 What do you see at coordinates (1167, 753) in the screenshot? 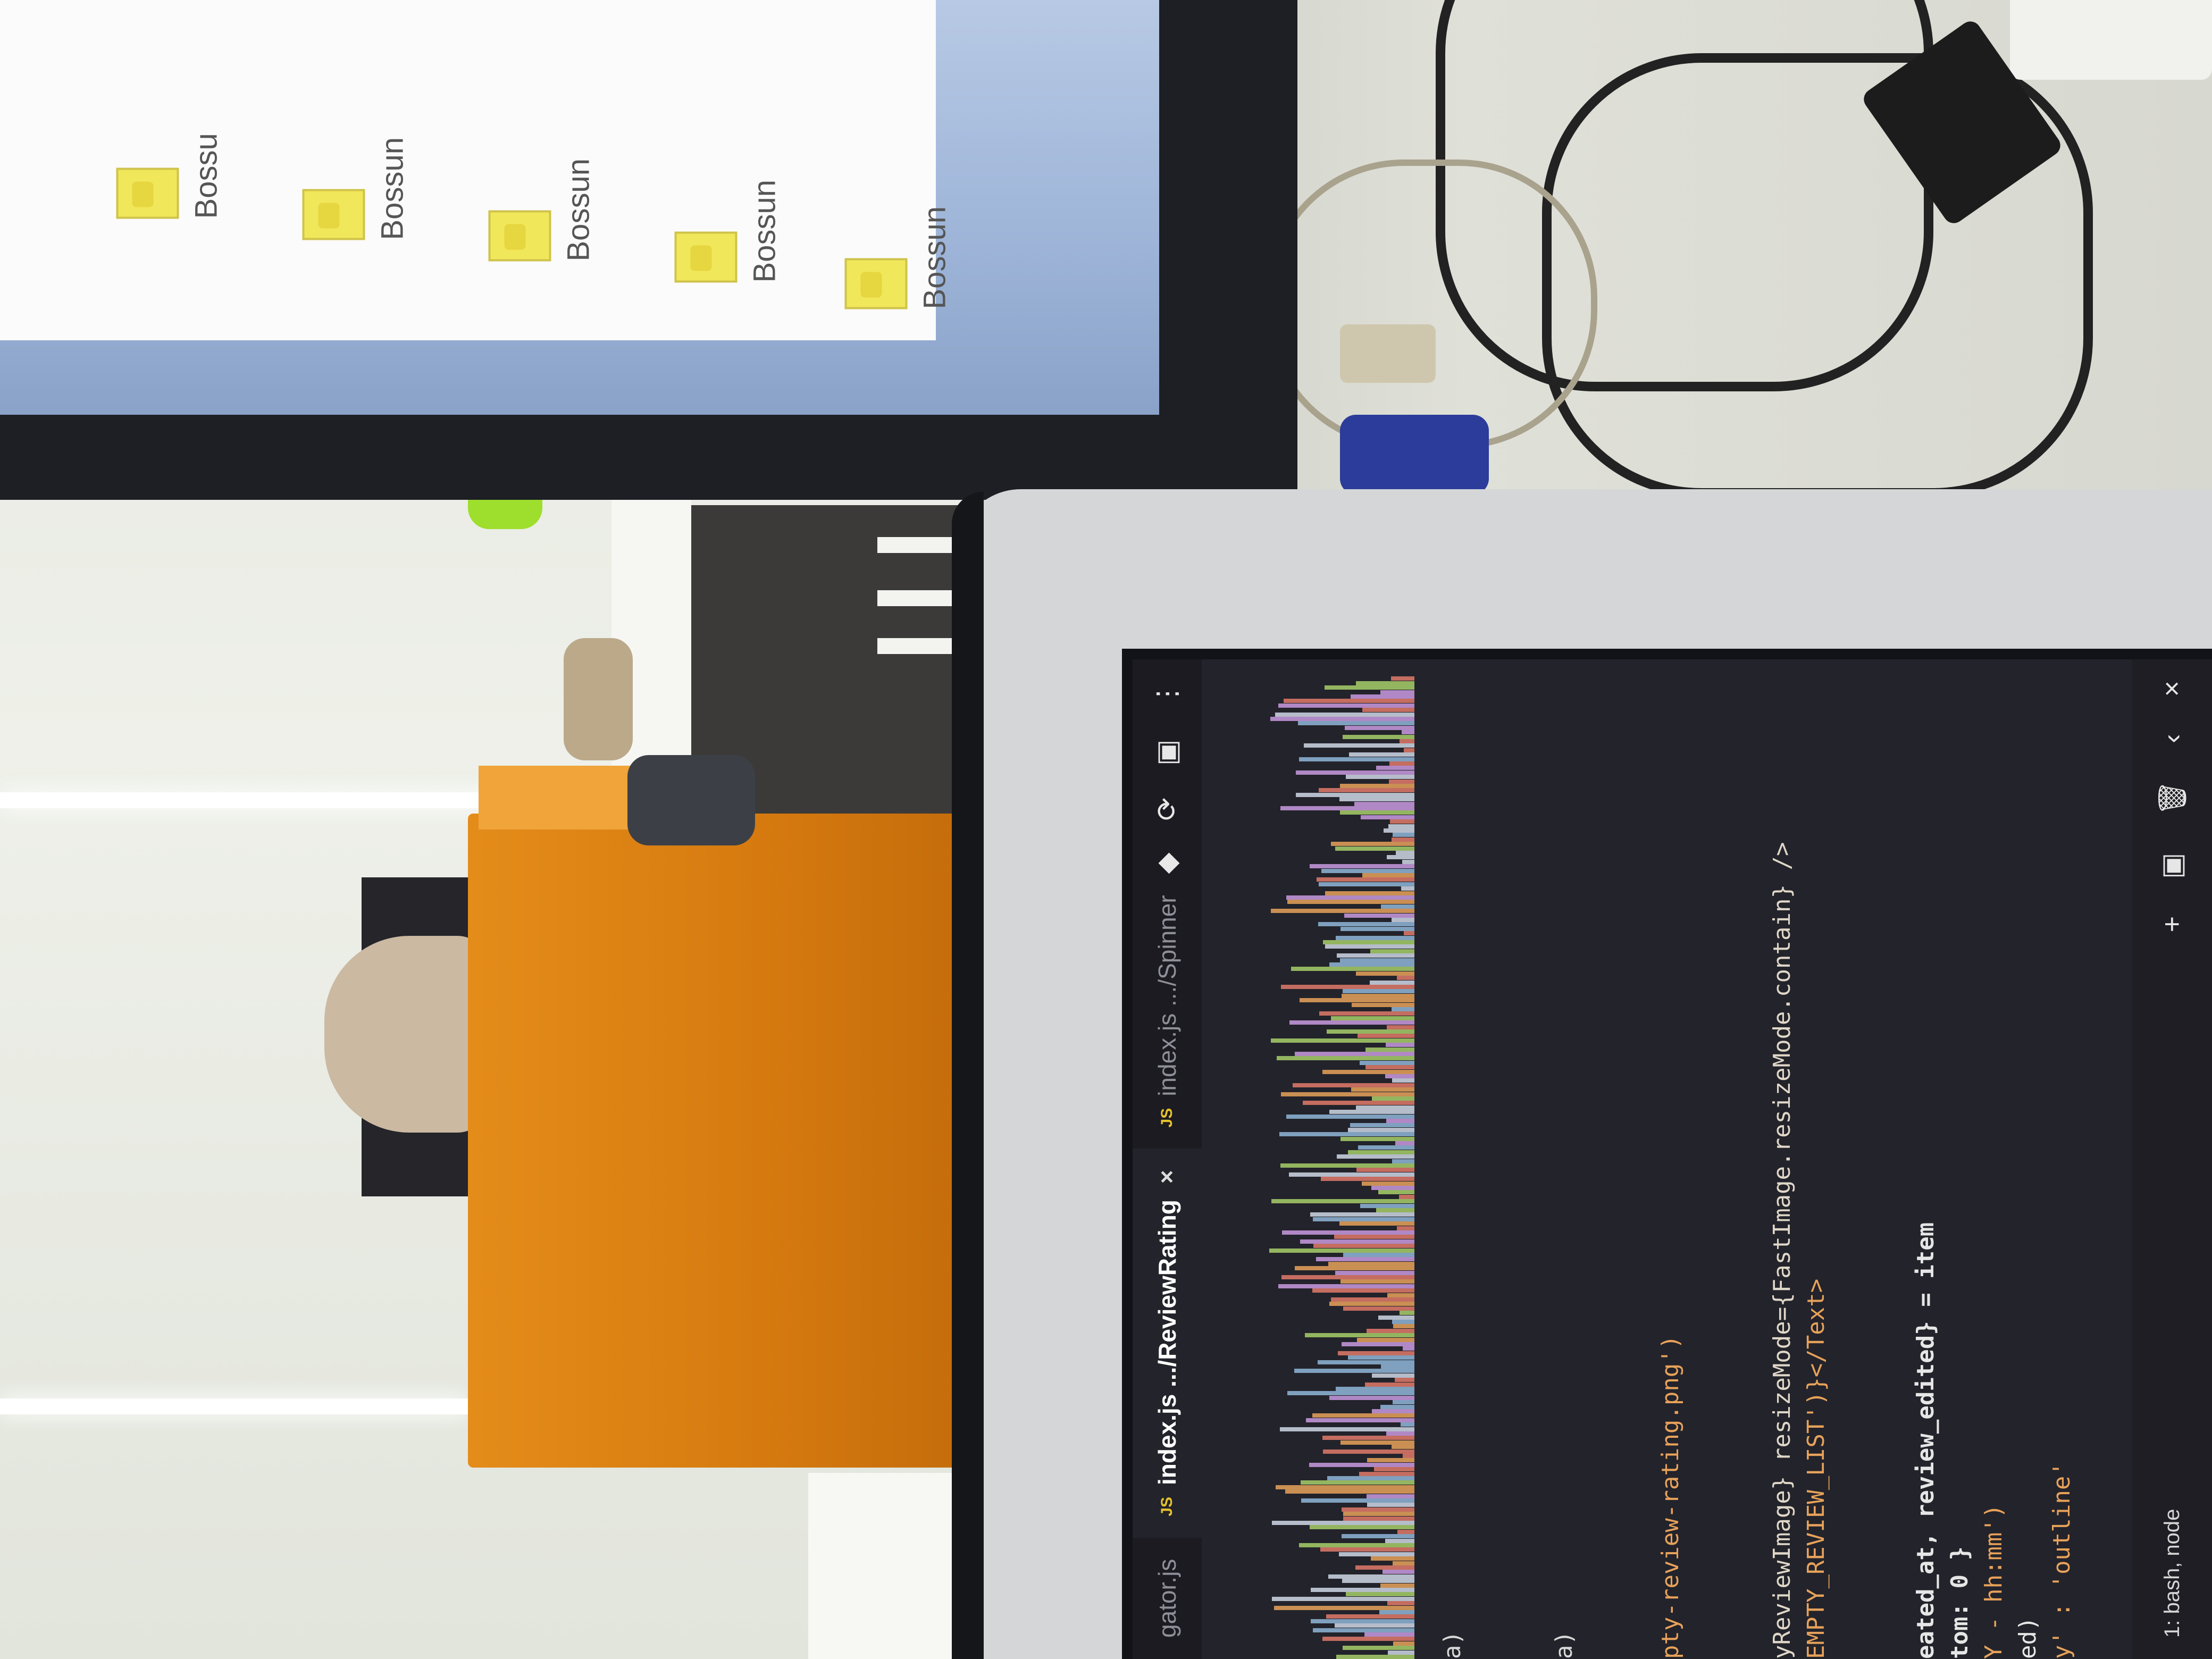
I see `split-editor-icon: ▣` at bounding box center [1167, 753].